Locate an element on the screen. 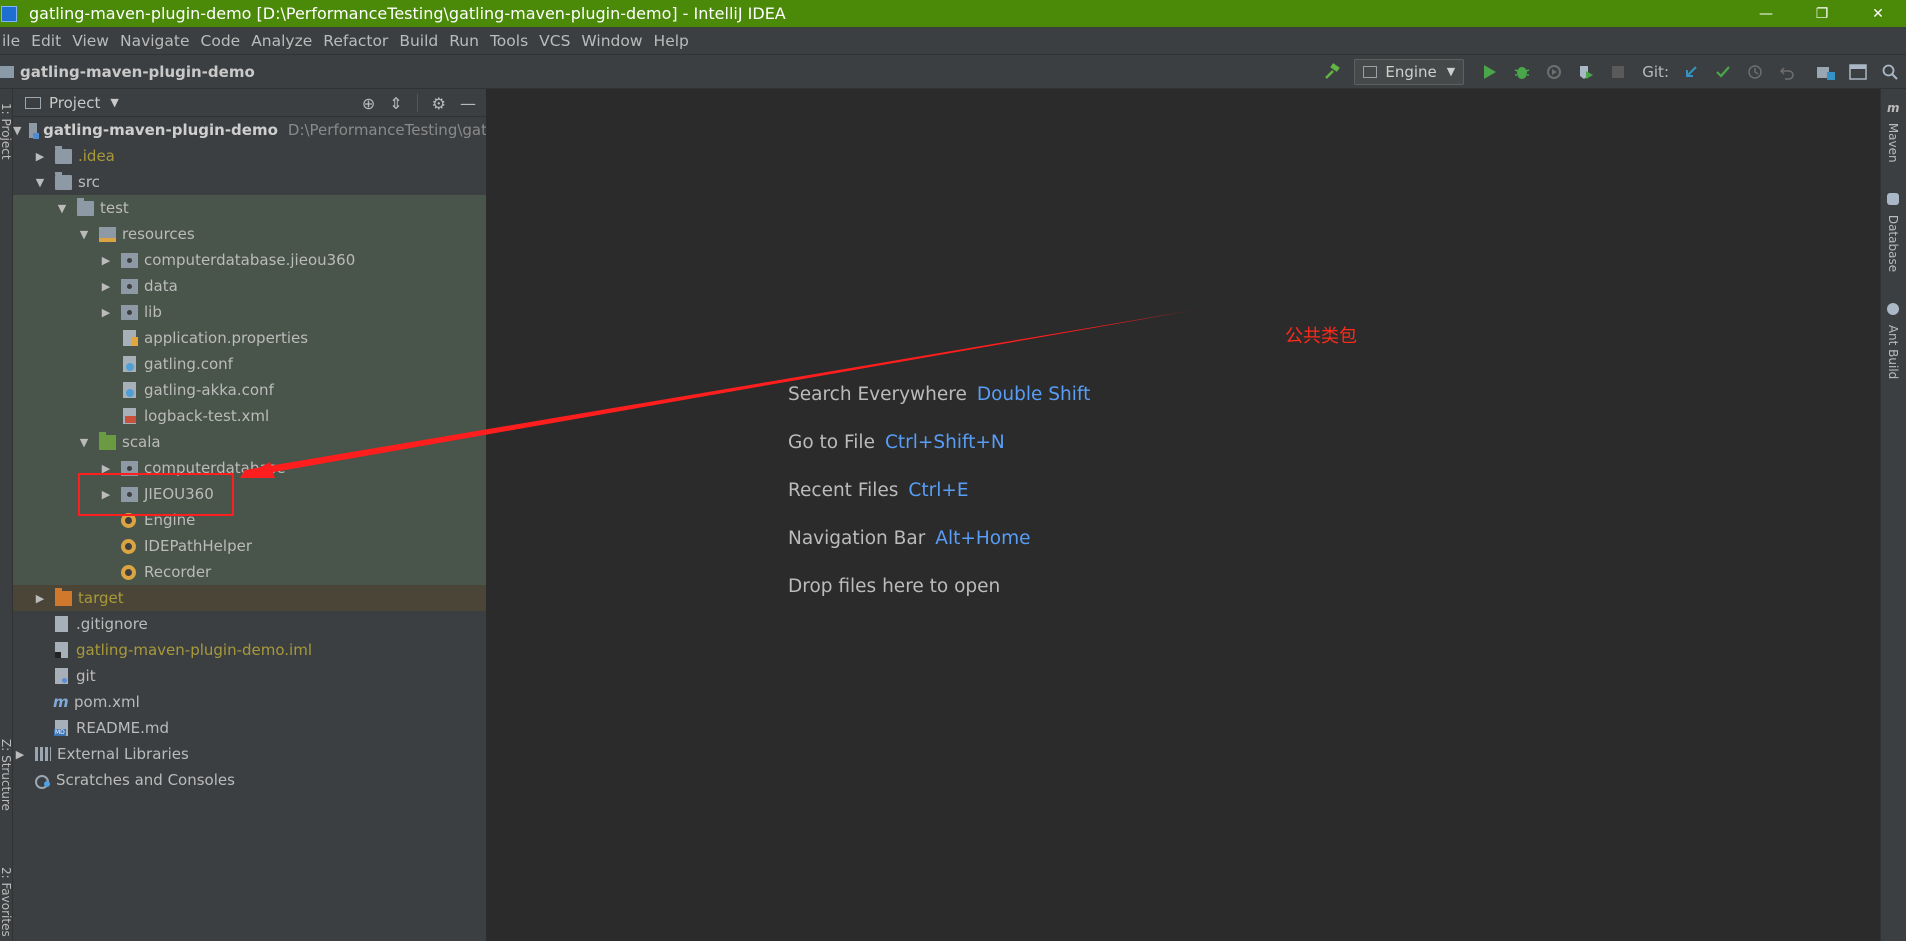 Image resolution: width=1906 pixels, height=941 pixels. project-tool-tab: 1: Project is located at coordinates (6, 131).